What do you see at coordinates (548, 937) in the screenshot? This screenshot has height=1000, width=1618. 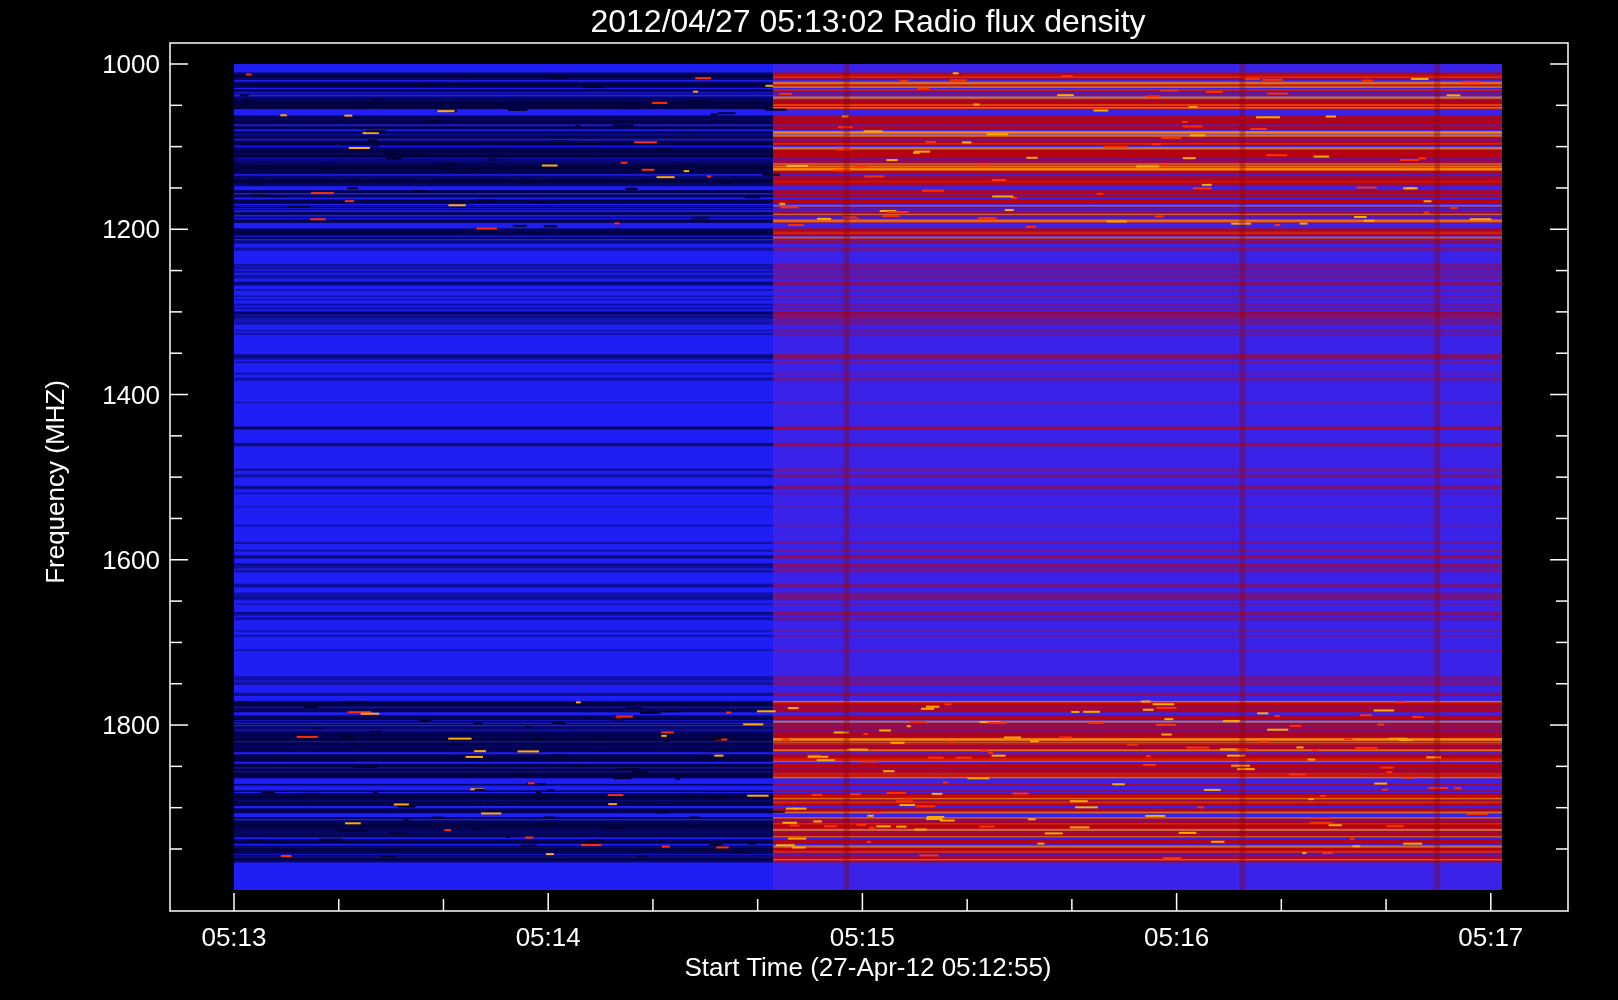 I see `x-tick-label: 05:14` at bounding box center [548, 937].